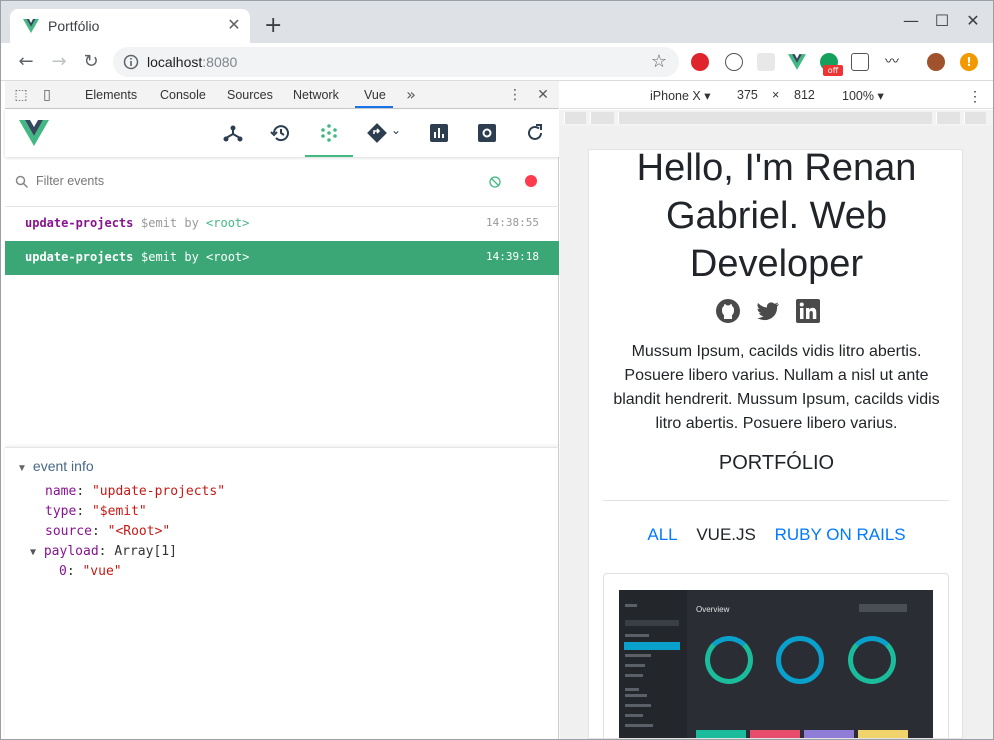 This screenshot has width=994, height=740. What do you see at coordinates (90, 571) in the screenshot?
I see `prop-payload-item: 0: "vue"` at bounding box center [90, 571].